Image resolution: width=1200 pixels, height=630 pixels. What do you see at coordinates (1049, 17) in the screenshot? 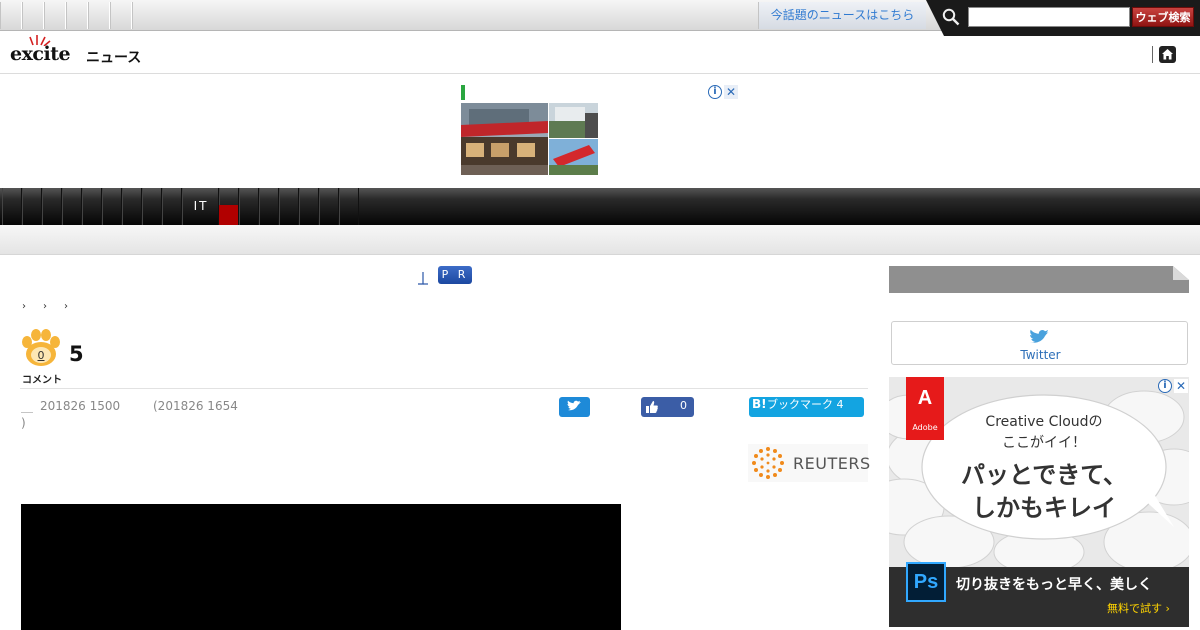
I see `search-input` at bounding box center [1049, 17].